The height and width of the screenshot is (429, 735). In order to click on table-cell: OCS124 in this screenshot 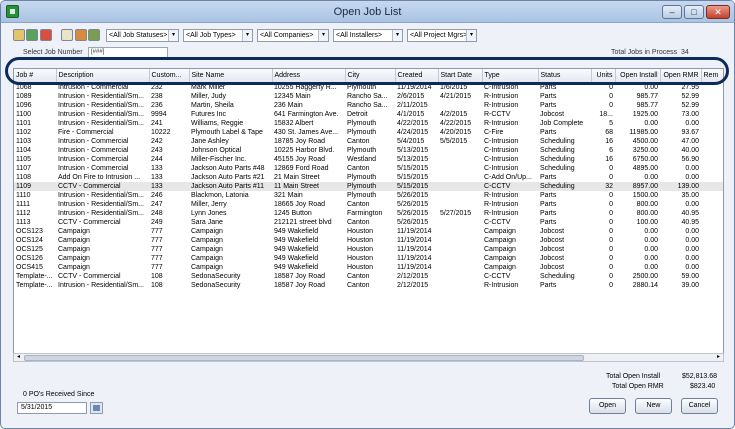, I will do `click(29, 240)`.